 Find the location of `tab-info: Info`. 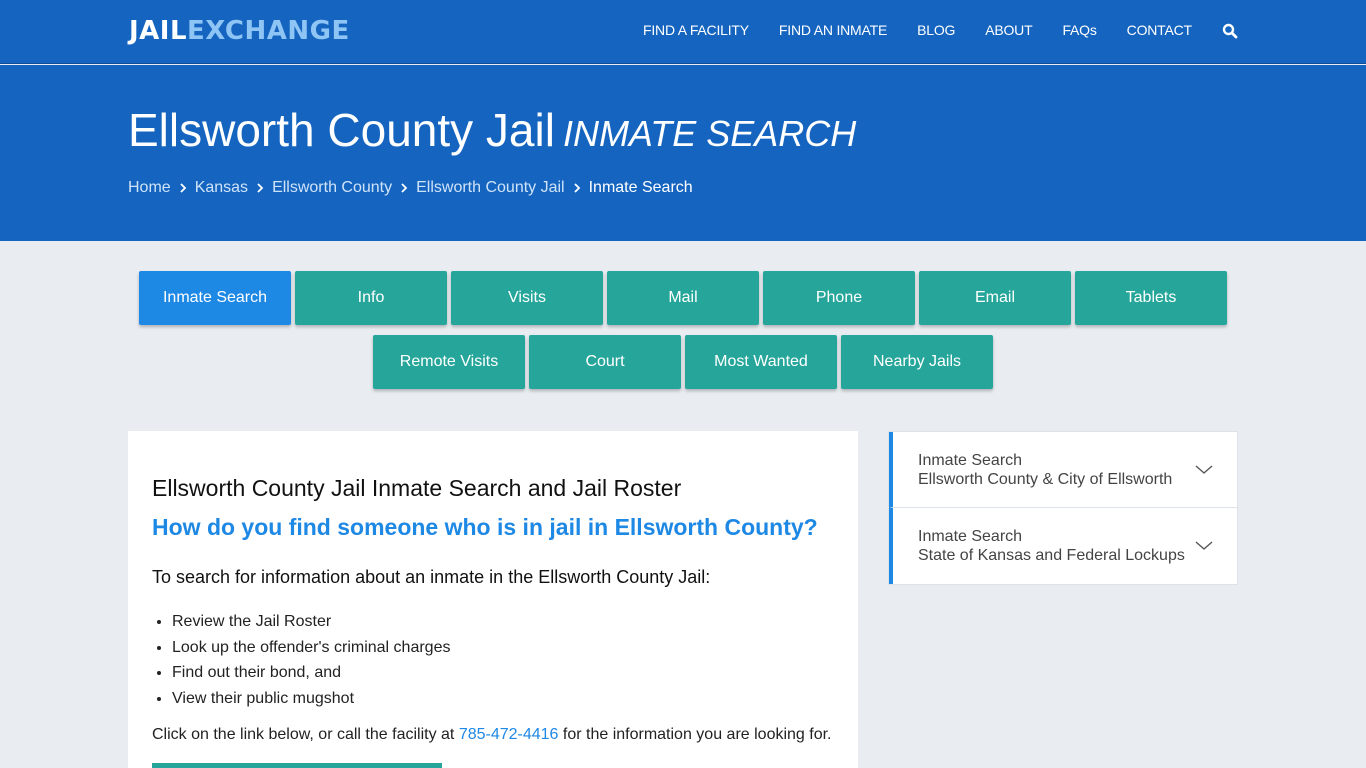

tab-info: Info is located at coordinates (371, 298).